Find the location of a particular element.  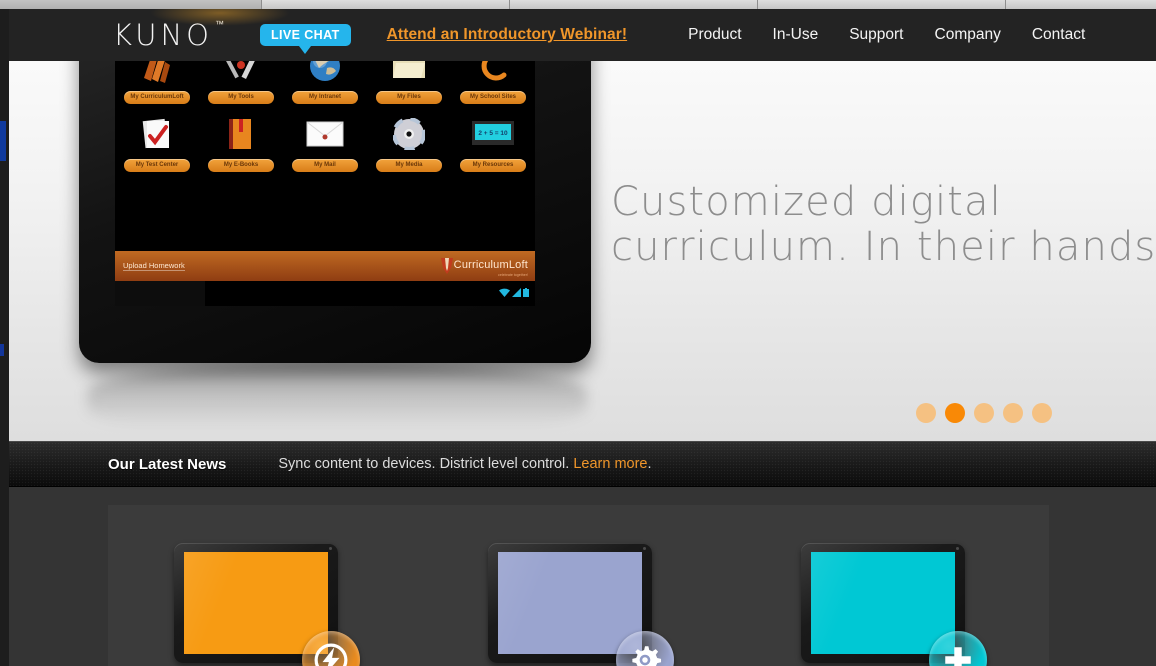

left-edge-strip is located at coordinates (4, 337).